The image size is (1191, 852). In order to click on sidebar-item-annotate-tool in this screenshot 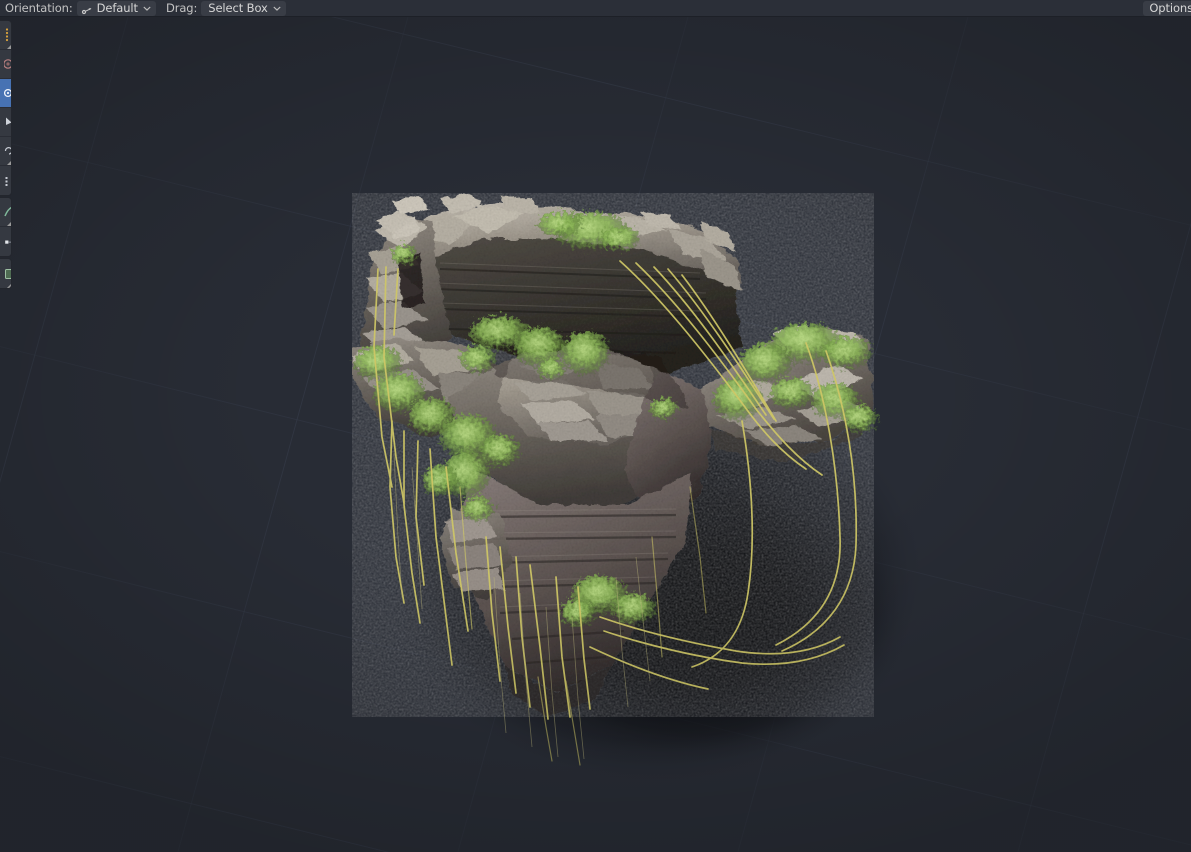, I will do `click(5, 212)`.